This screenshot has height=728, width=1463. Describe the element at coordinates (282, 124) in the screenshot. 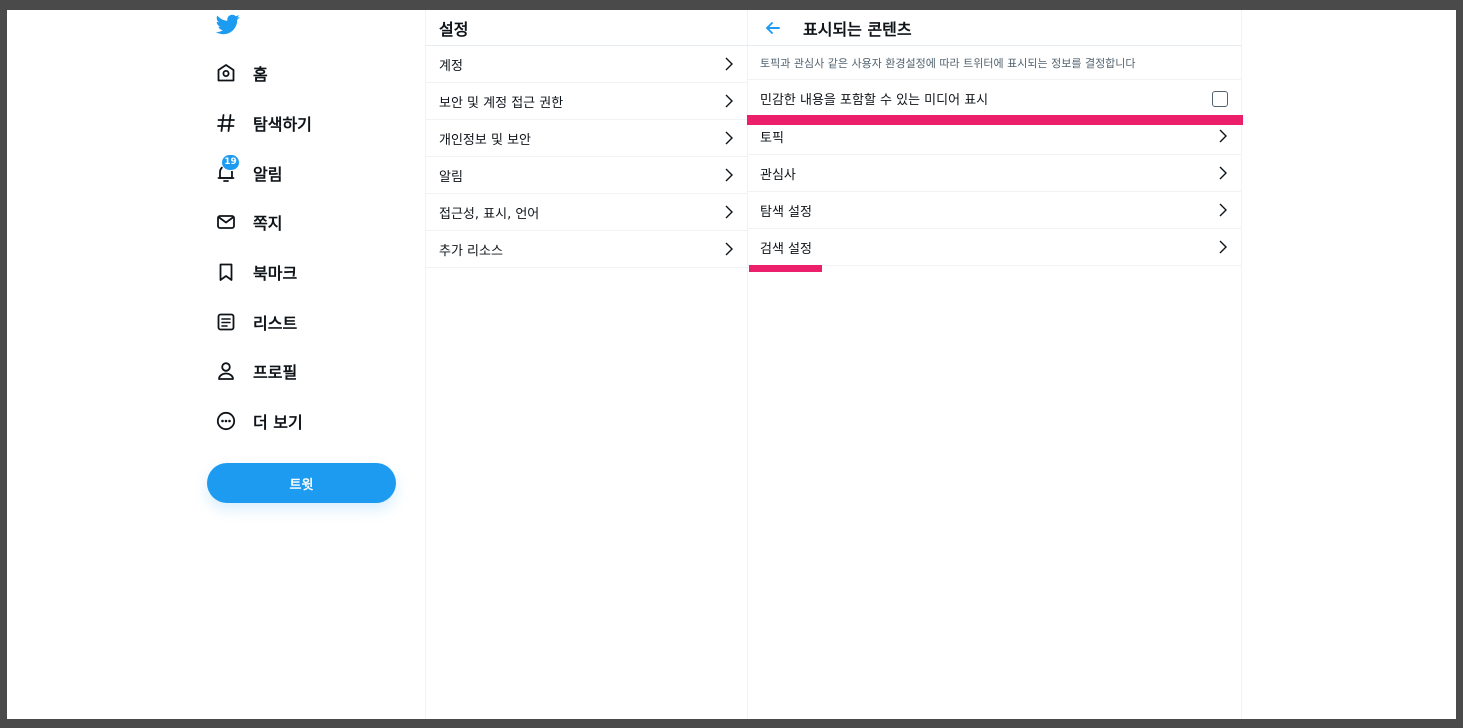

I see `nav-label-explore: 탐색하기` at that location.